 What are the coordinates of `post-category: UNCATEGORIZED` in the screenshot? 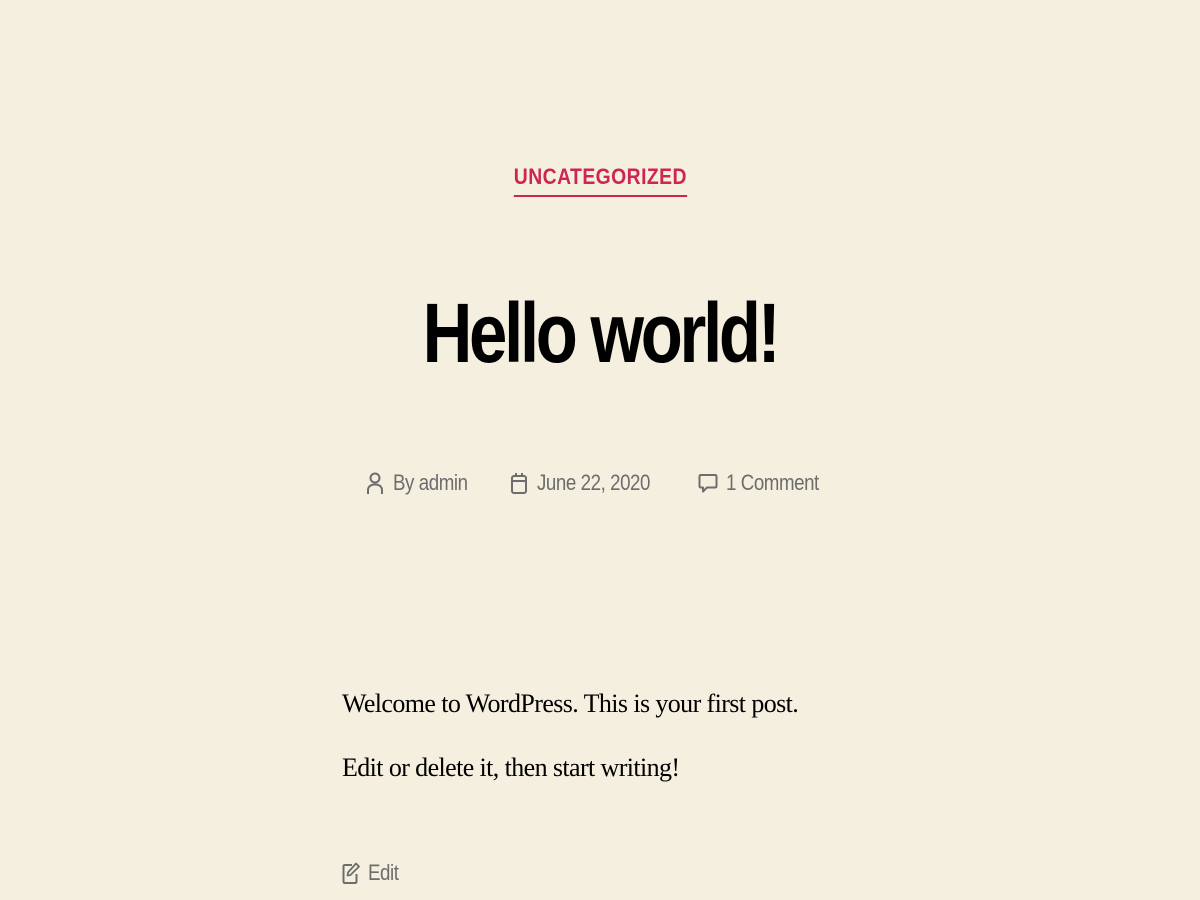 It's located at (600, 179).